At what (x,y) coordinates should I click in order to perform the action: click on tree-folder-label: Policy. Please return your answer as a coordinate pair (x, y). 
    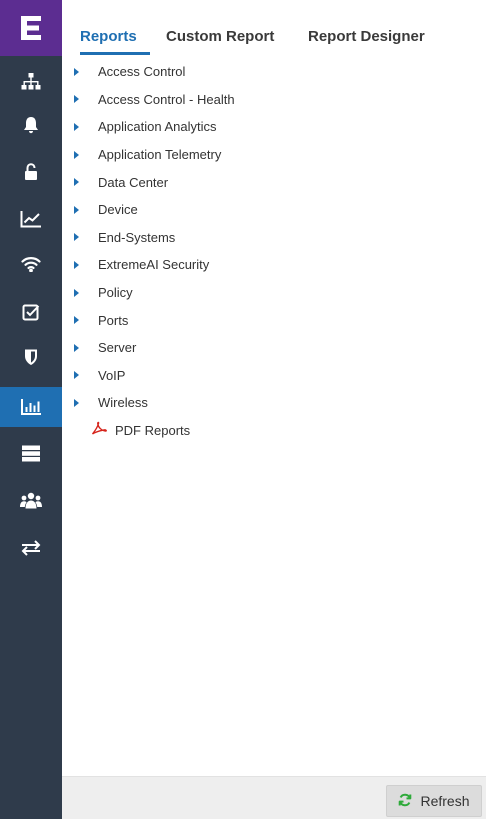
    Looking at the image, I should click on (115, 293).